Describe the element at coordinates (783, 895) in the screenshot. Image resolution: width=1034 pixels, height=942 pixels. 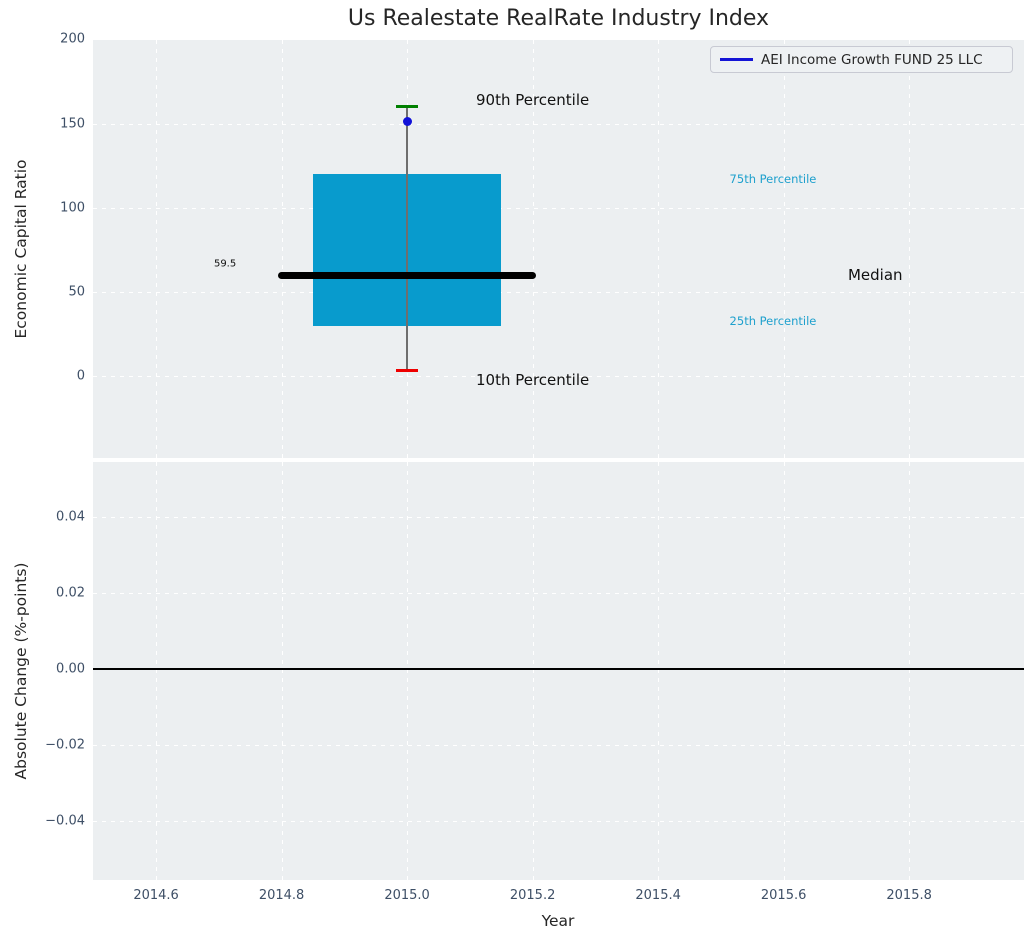
I see `x-tick-label: 2015.6` at that location.